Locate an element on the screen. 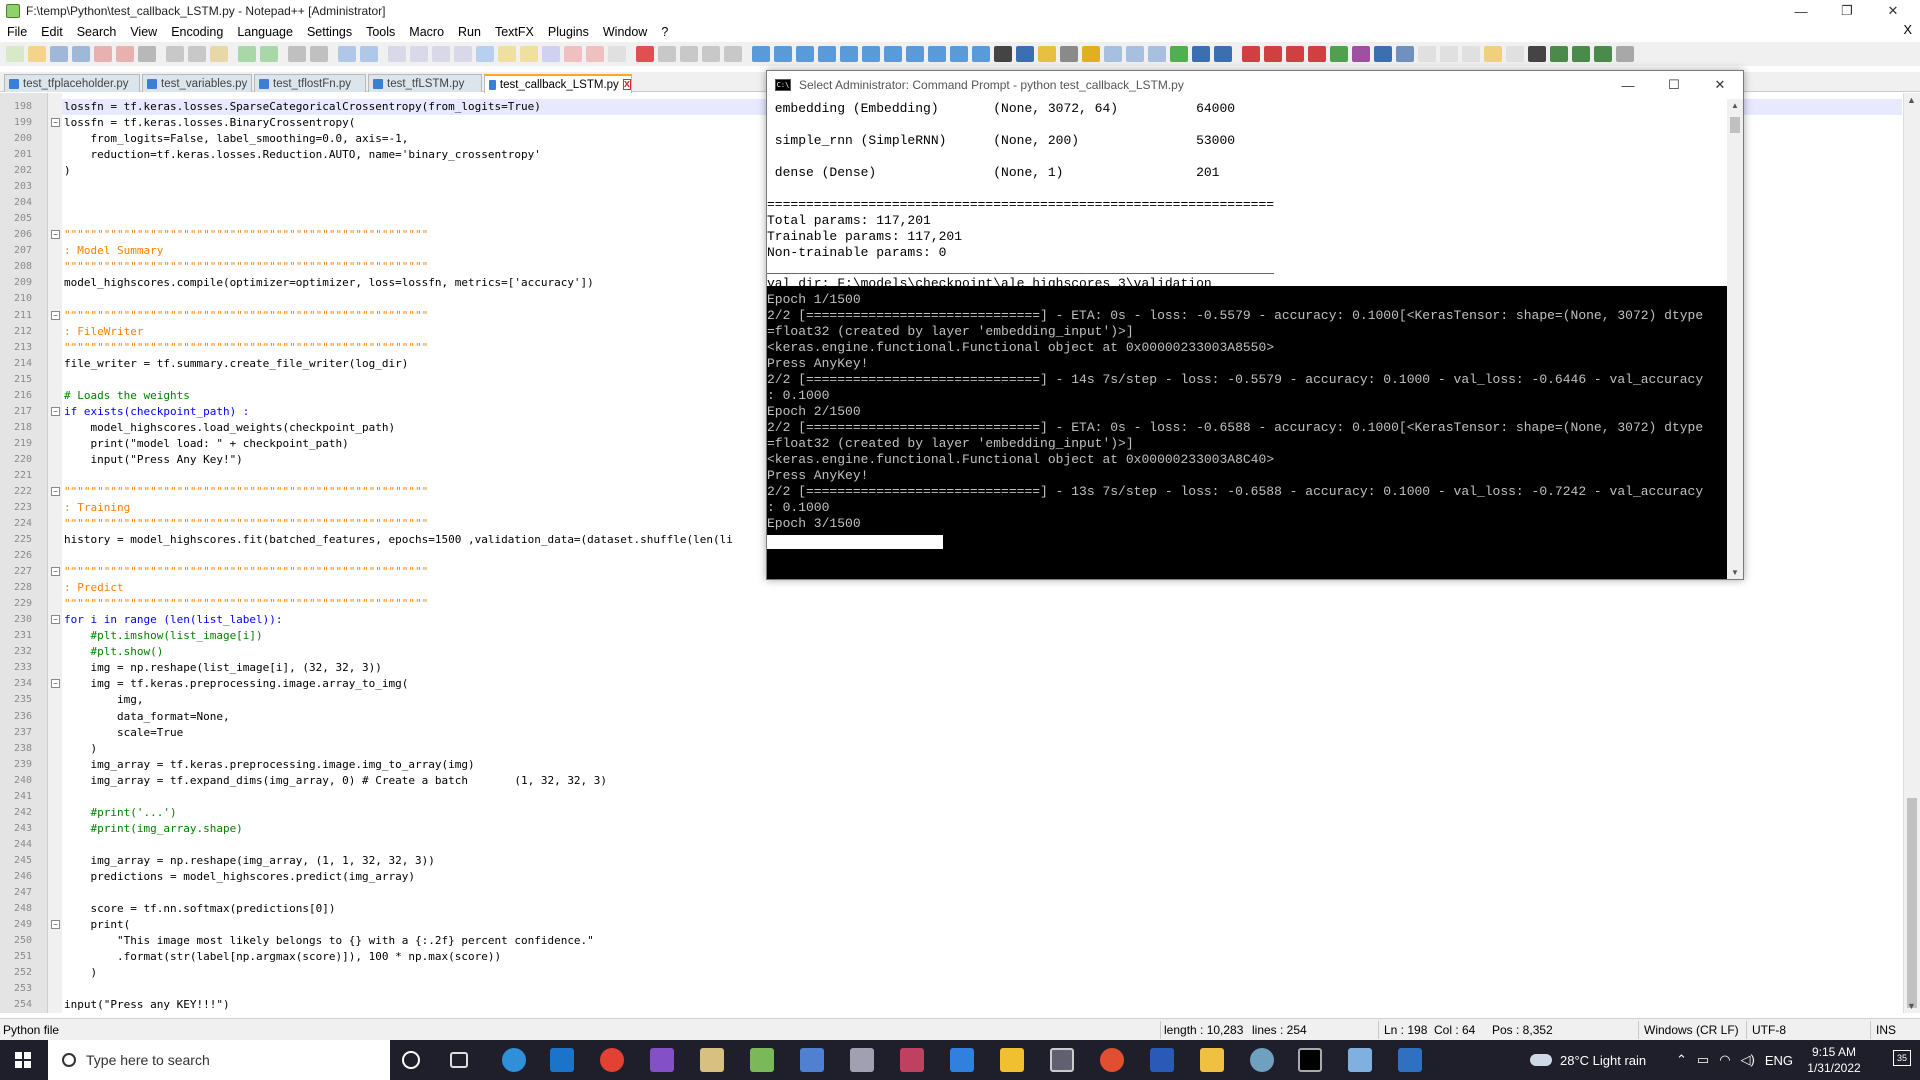 This screenshot has height=1080, width=1920. close-icon is located at coordinates (103, 54).